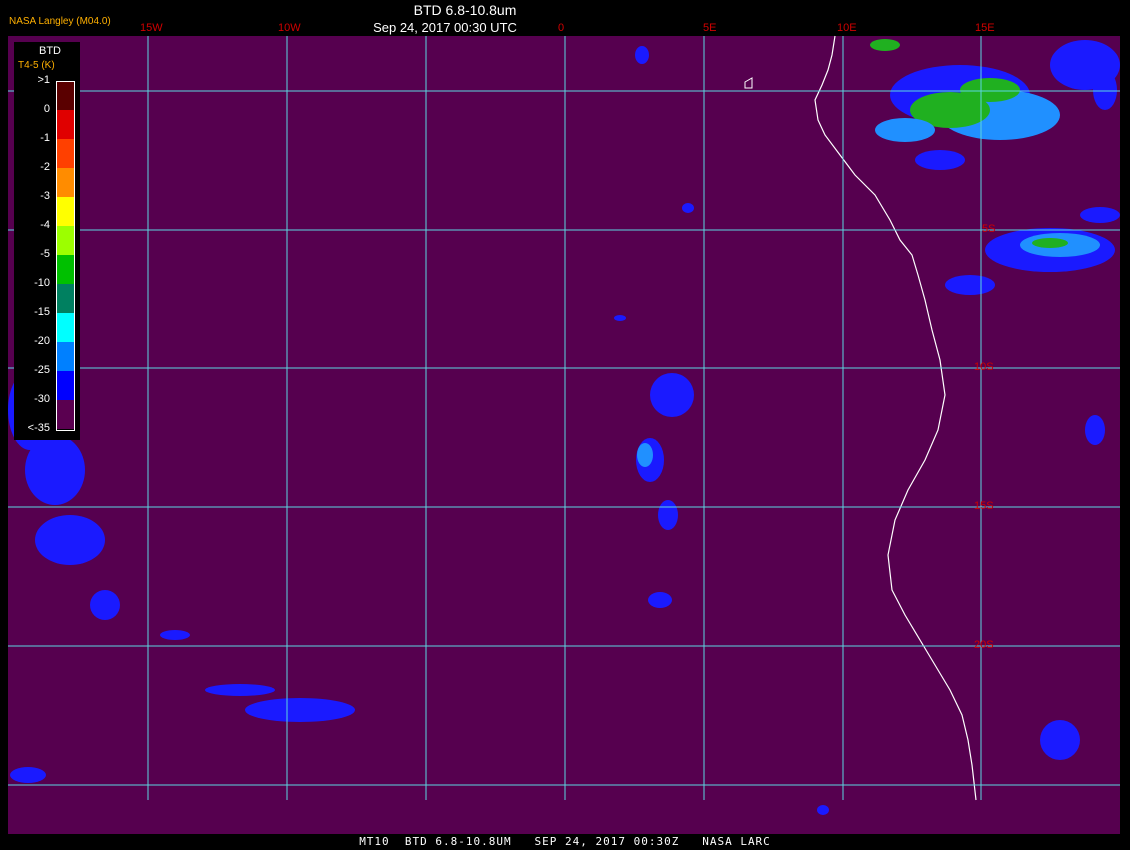 This screenshot has width=1130, height=850. What do you see at coordinates (45, 138) in the screenshot?
I see `legend-label: -1` at bounding box center [45, 138].